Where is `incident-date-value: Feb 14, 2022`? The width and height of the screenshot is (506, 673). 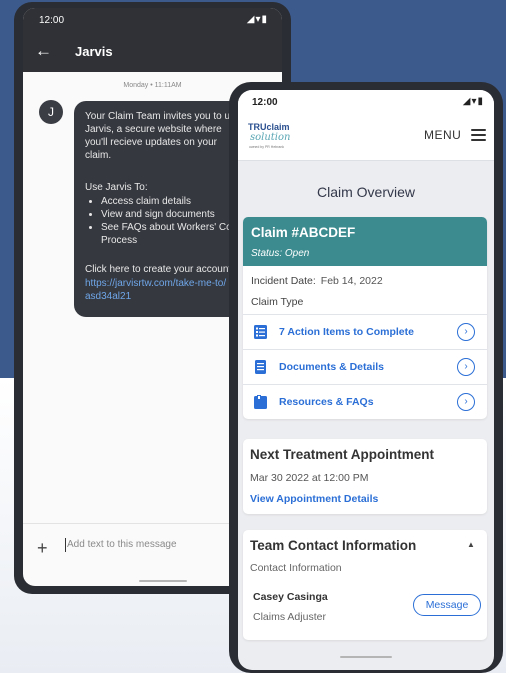 incident-date-value: Feb 14, 2022 is located at coordinates (351, 281).